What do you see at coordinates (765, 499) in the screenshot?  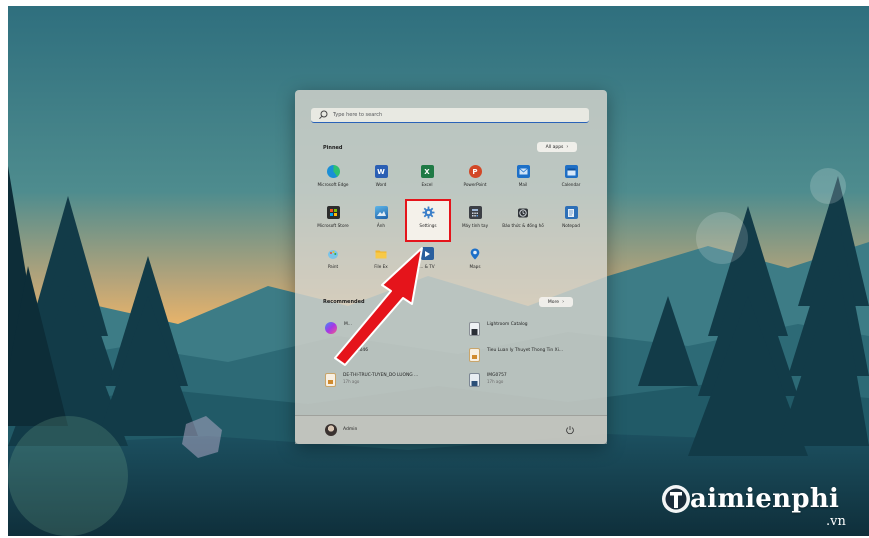 I see `watermark-brand: aimienphi` at bounding box center [765, 499].